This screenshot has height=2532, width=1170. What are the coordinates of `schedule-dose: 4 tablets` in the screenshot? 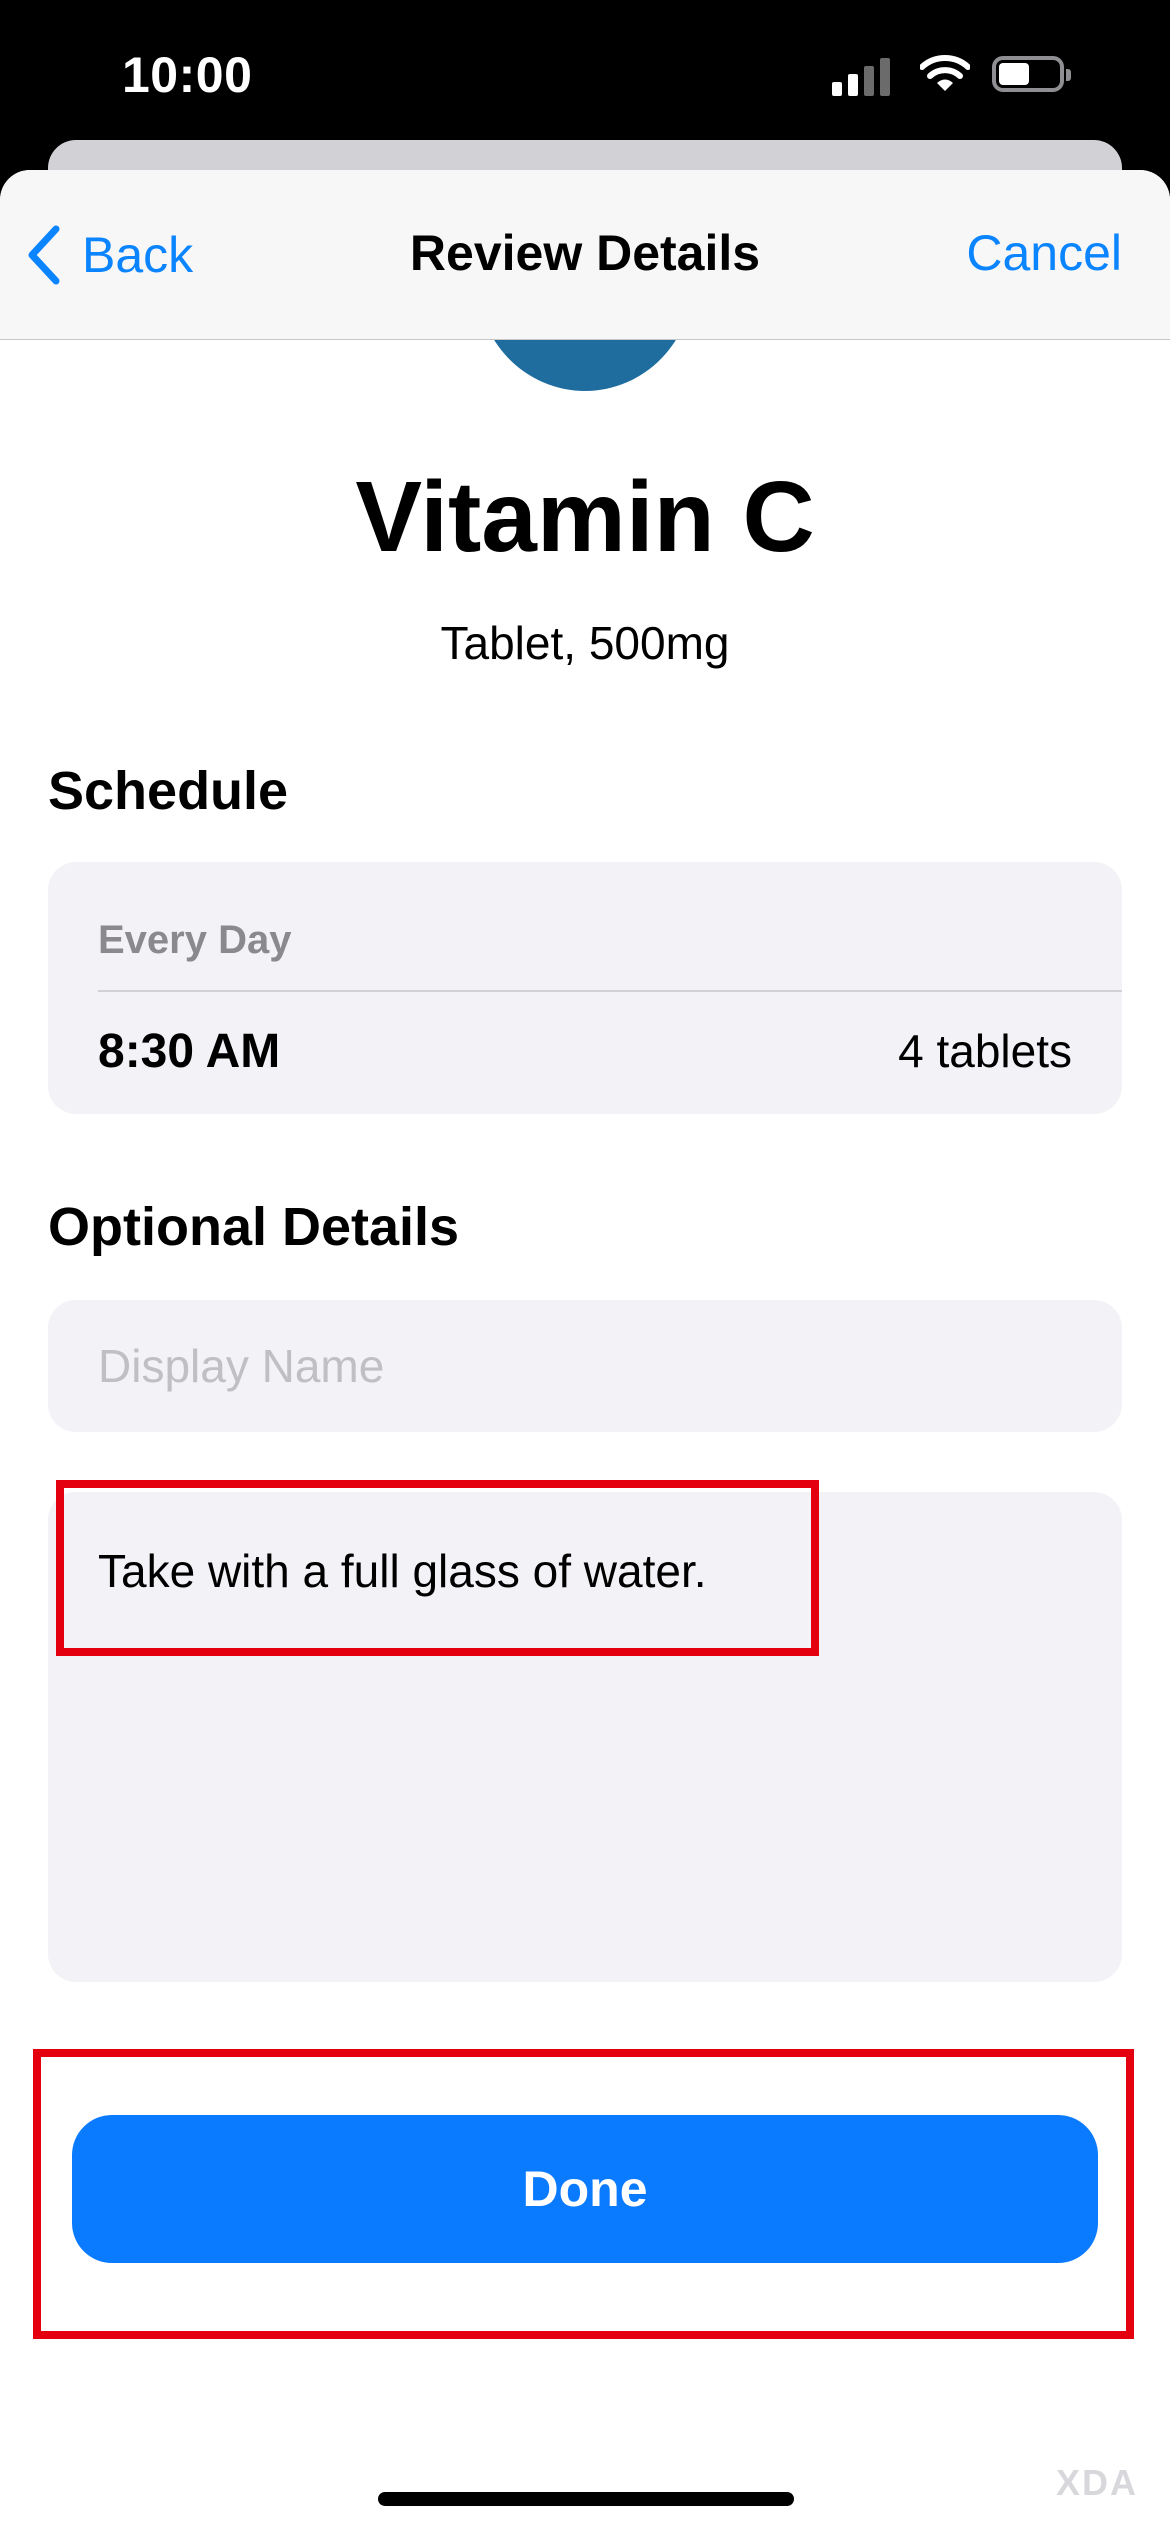 It's located at (985, 1051).